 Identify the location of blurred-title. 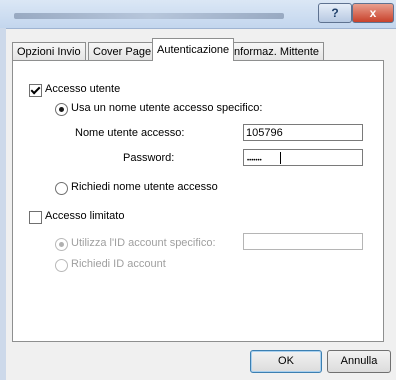
(149, 16).